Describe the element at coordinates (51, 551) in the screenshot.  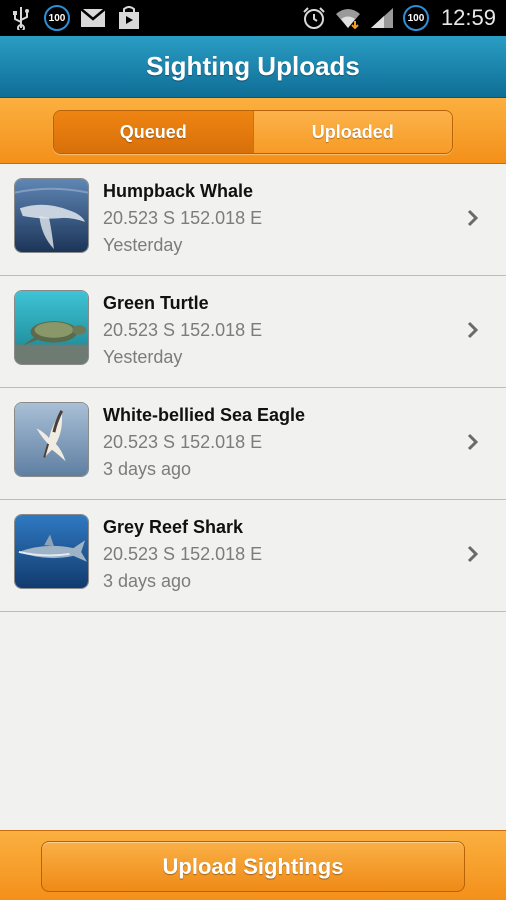
I see `shark-photo` at that location.